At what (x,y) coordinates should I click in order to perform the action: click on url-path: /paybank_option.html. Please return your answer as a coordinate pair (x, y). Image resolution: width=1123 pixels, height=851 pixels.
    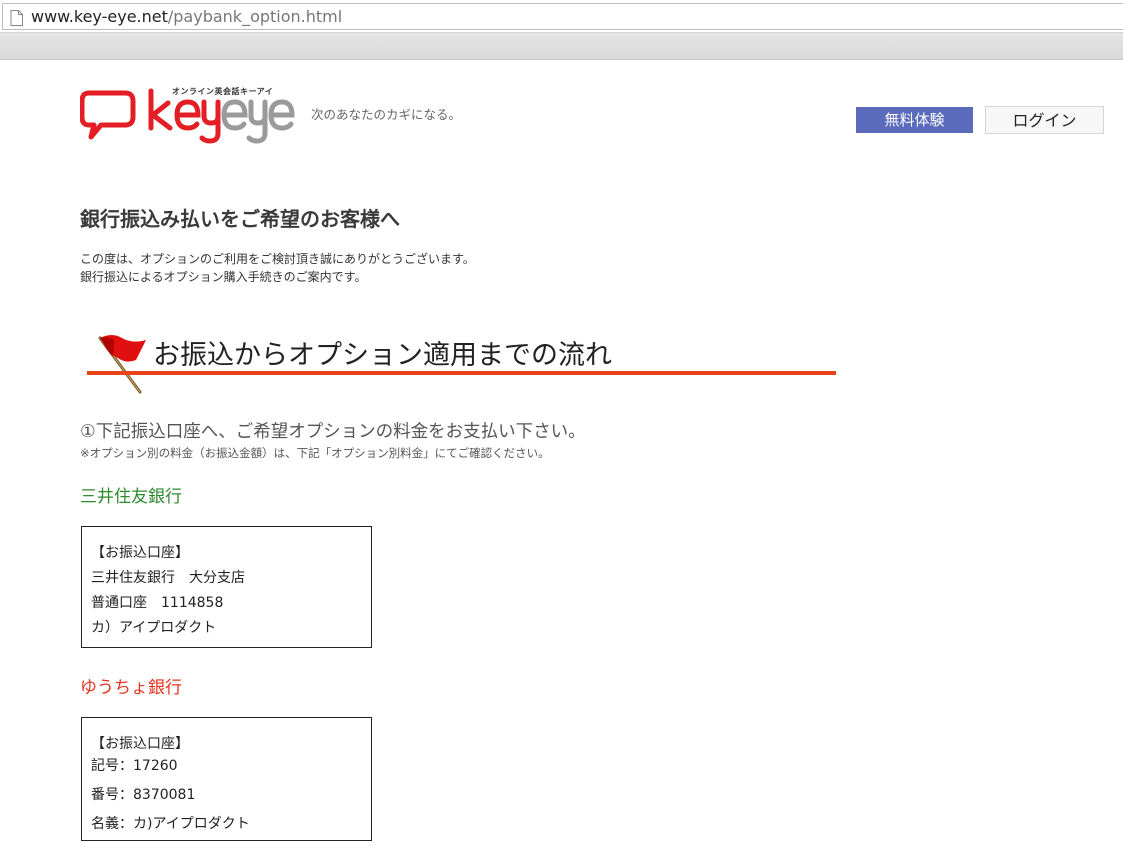
    Looking at the image, I should click on (255, 16).